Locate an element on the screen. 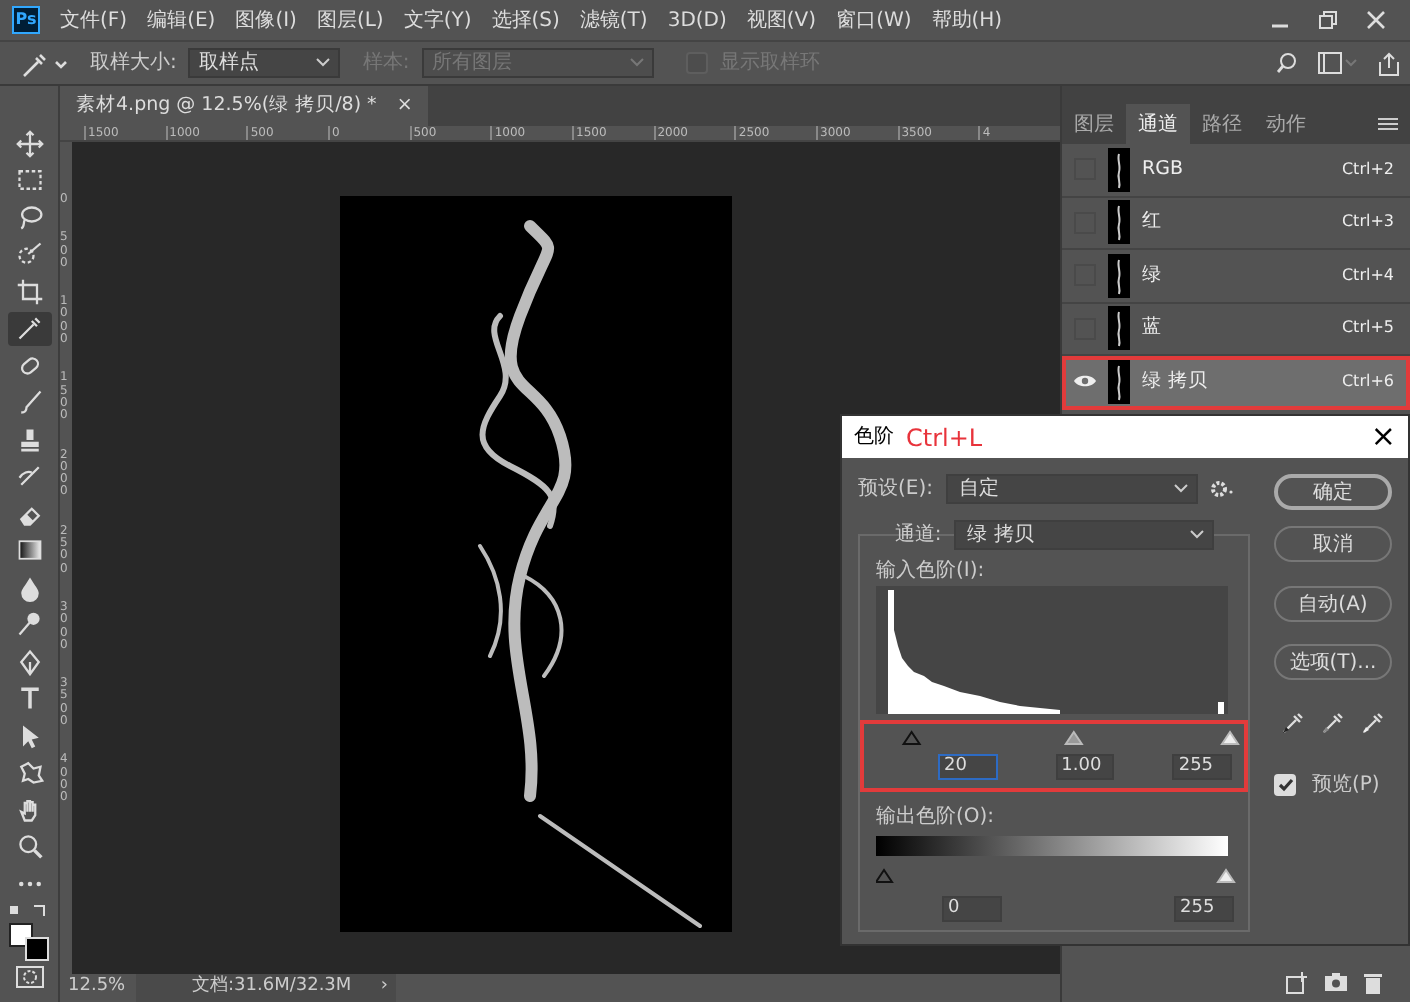  channel-row: 红 Ctrl+3 is located at coordinates (1236, 223).